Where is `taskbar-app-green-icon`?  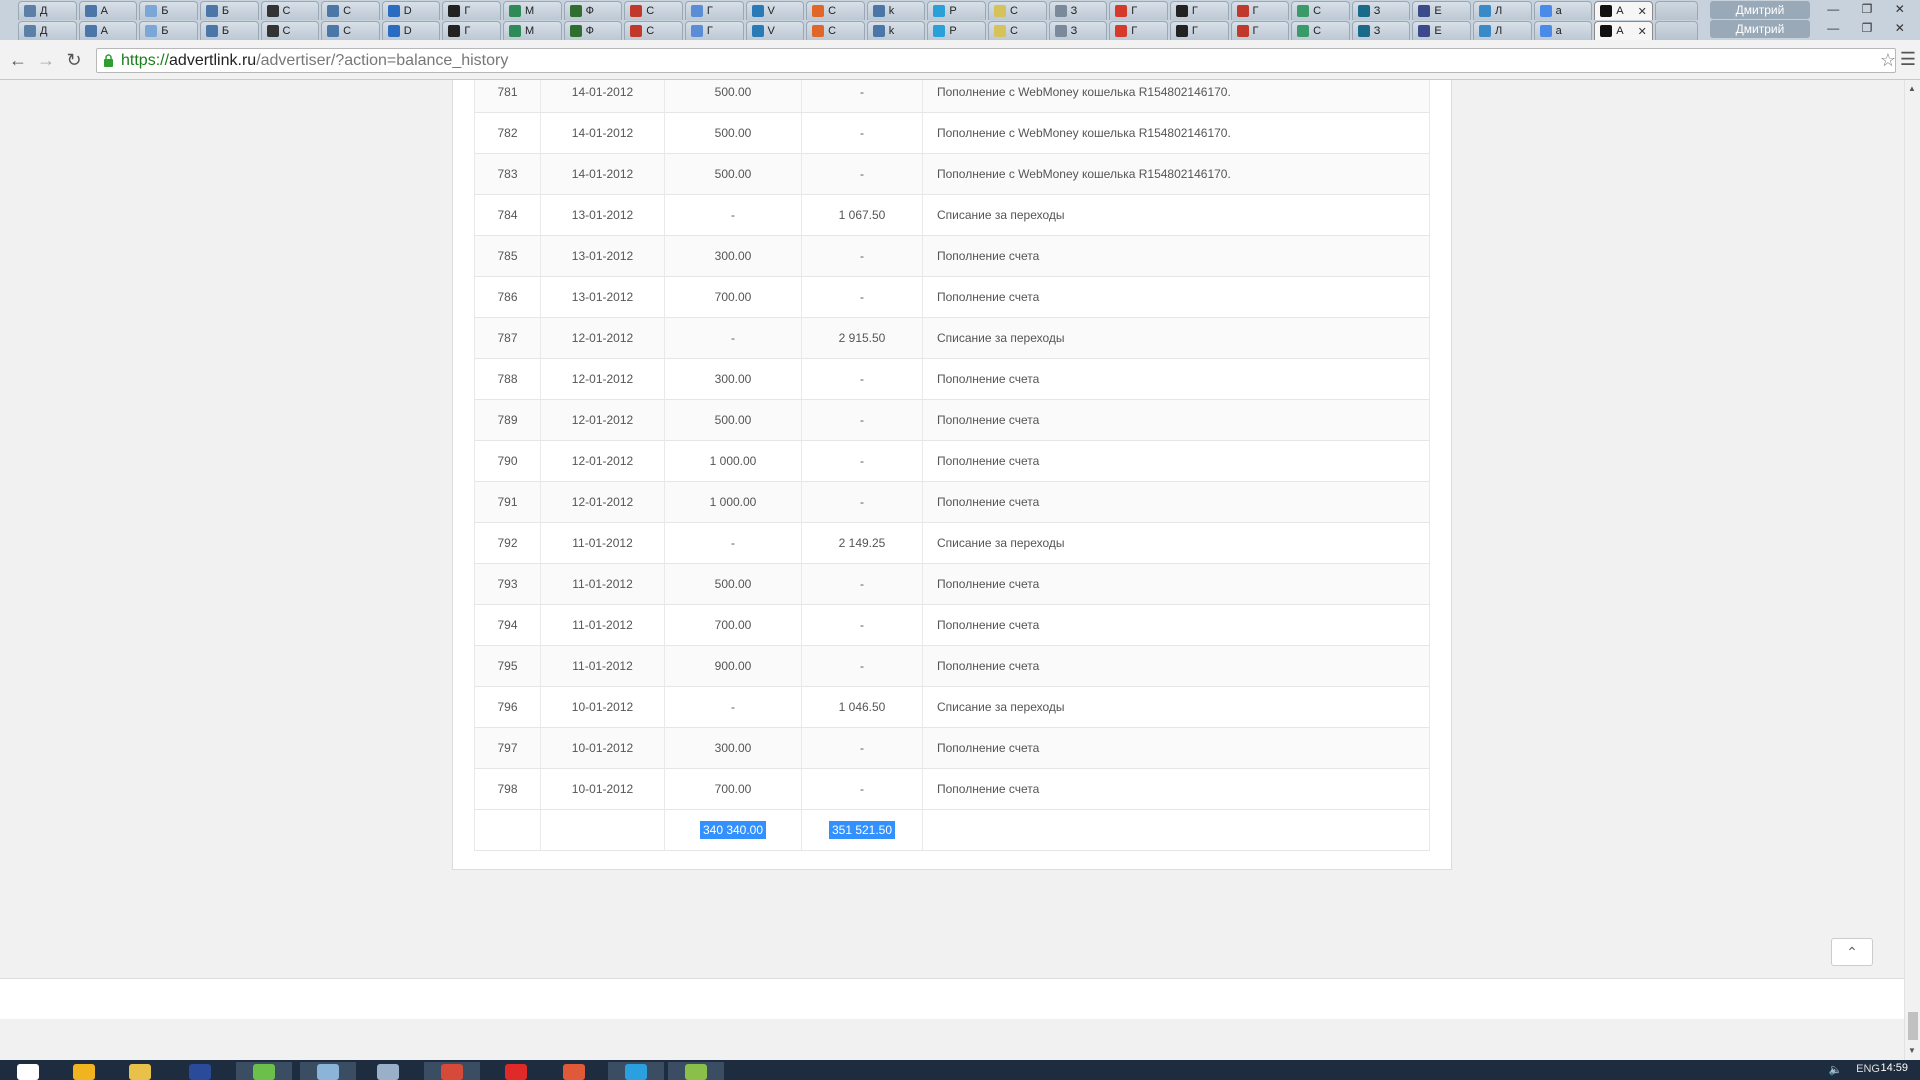 taskbar-app-green-icon is located at coordinates (264, 1071).